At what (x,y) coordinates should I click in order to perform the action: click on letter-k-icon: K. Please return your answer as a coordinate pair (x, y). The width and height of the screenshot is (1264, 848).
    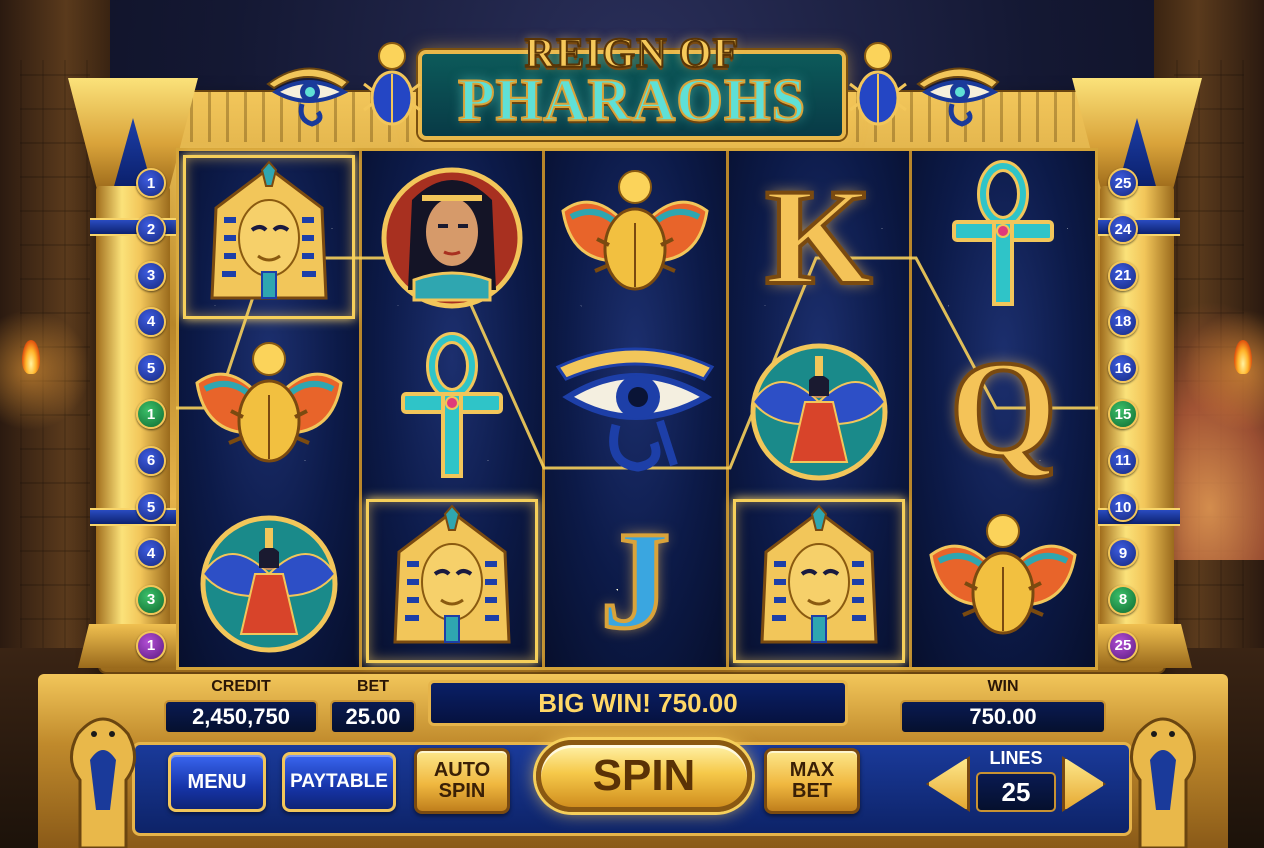
    Looking at the image, I should click on (818, 236).